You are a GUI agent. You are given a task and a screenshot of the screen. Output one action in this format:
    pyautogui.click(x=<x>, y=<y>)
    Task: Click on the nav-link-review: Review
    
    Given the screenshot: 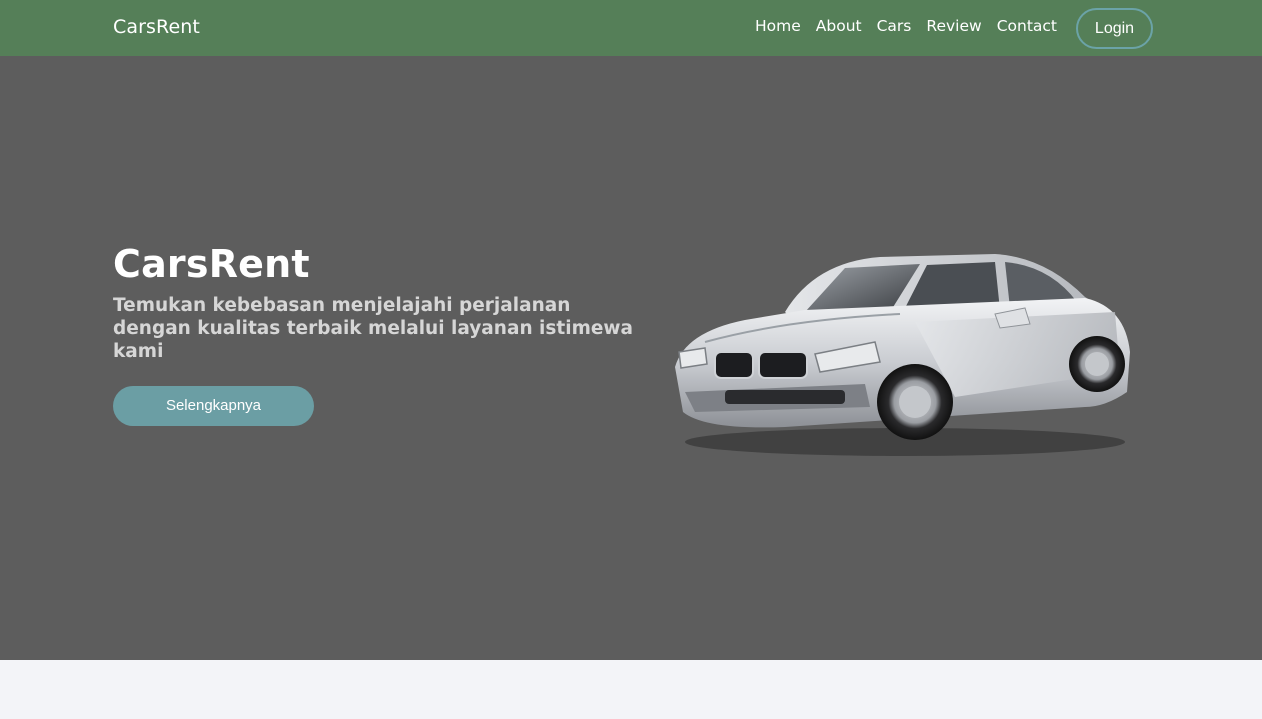 What is the action you would take?
    pyautogui.click(x=953, y=26)
    